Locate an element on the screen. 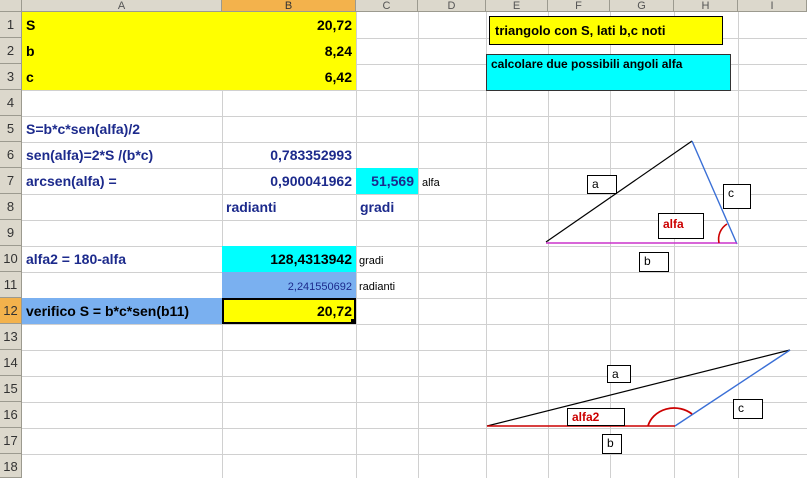  triangle2-label-a: a is located at coordinates (619, 374).